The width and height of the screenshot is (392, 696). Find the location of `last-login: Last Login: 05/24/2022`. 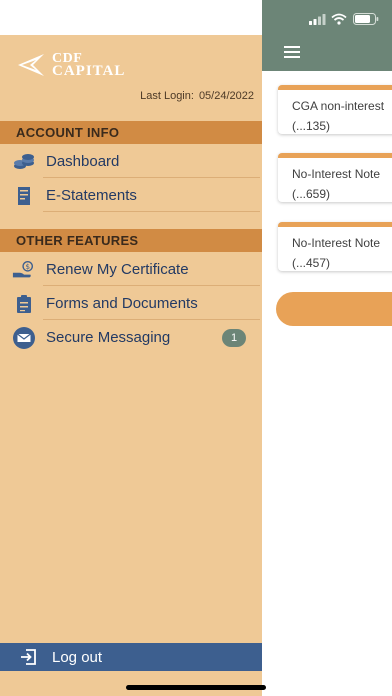

last-login: Last Login: 05/24/2022 is located at coordinates (197, 96).